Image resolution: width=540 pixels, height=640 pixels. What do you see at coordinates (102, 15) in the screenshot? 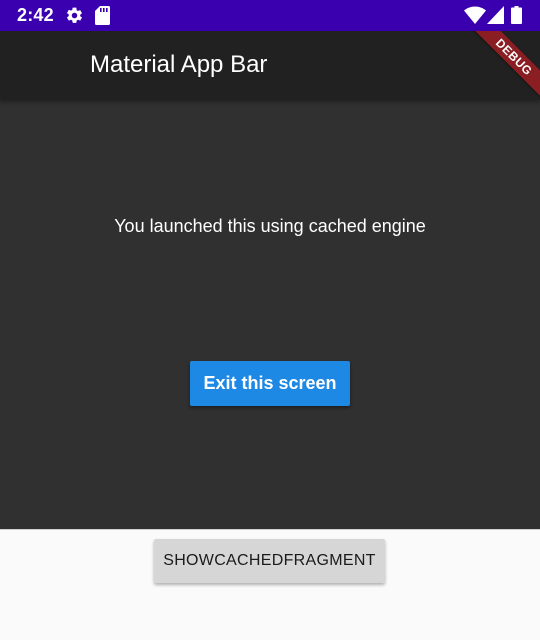
I see `sd-card-icon` at bounding box center [102, 15].